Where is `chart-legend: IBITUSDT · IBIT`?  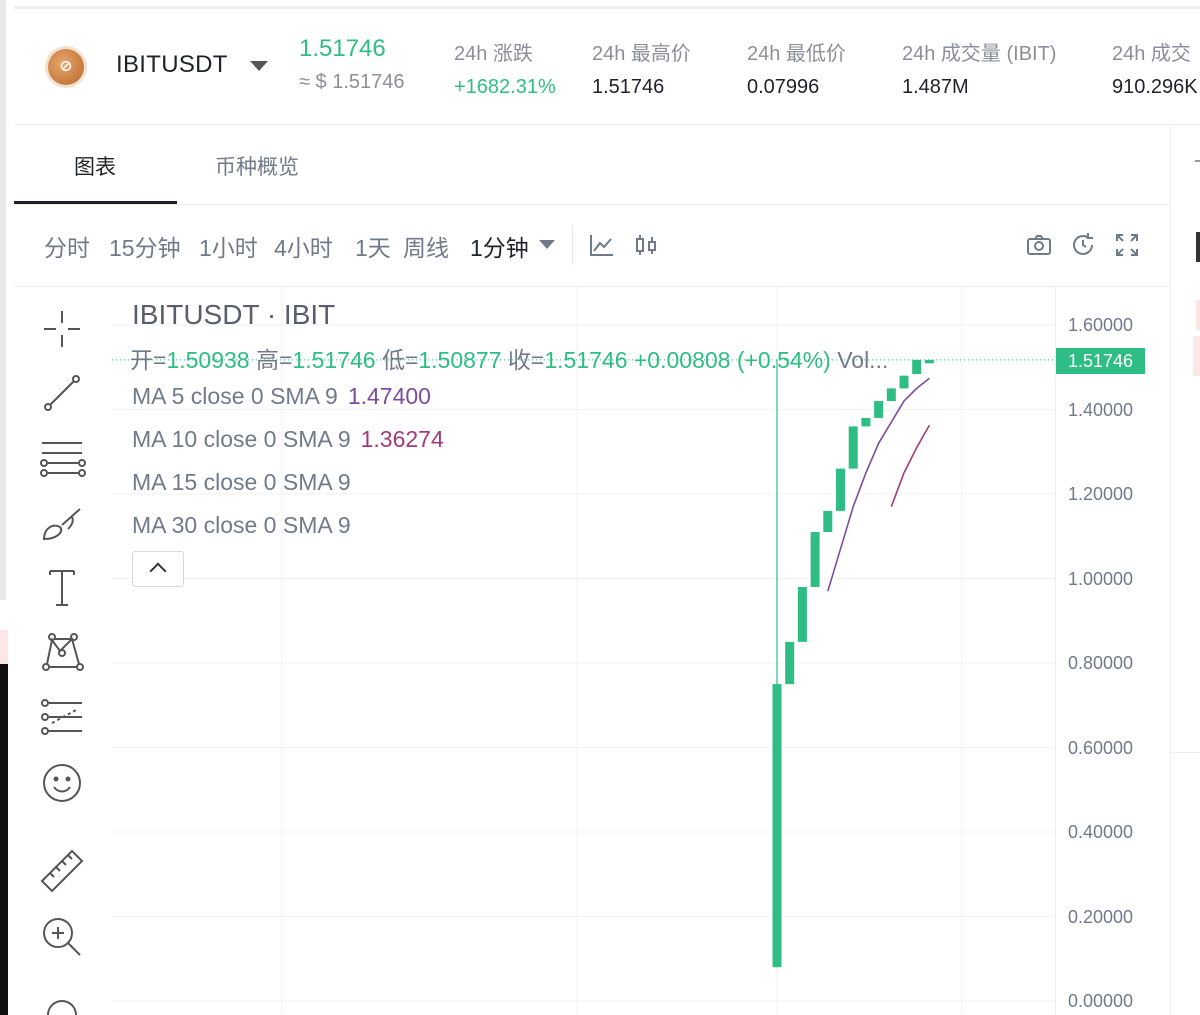
chart-legend: IBITUSDT · IBIT is located at coordinates (233, 315).